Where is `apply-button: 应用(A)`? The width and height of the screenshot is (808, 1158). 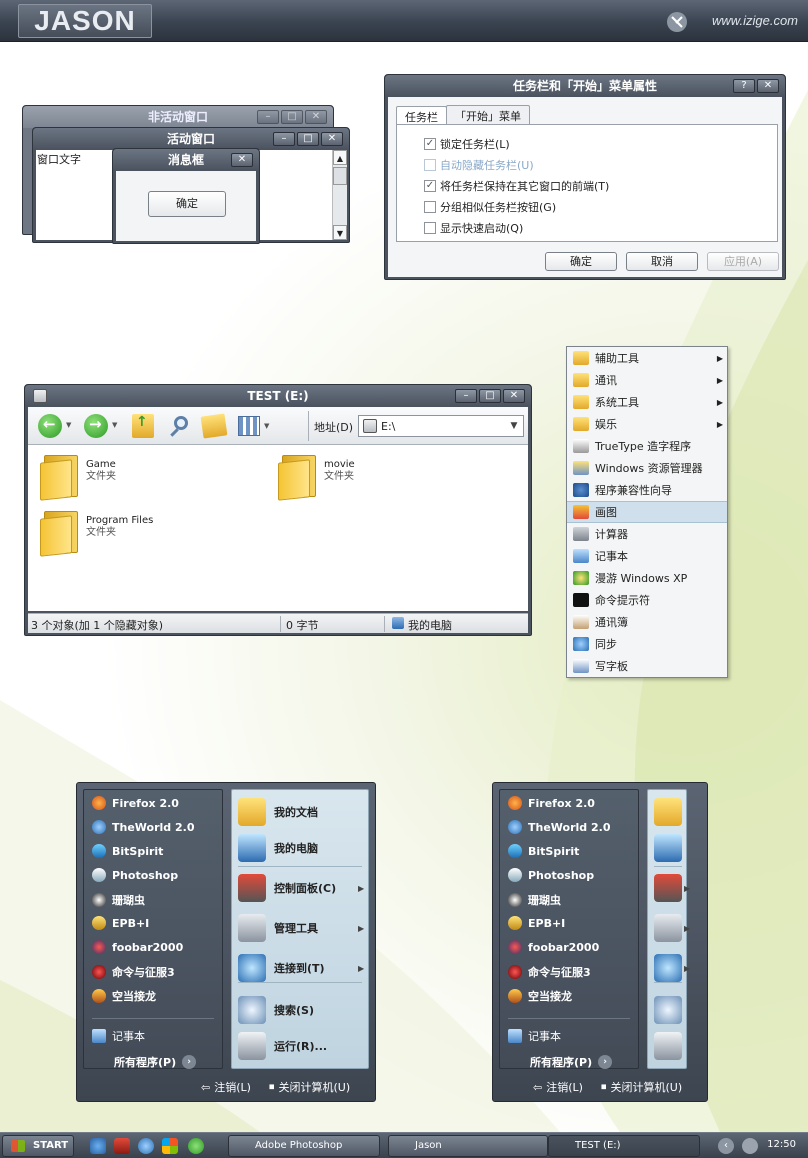 apply-button: 应用(A) is located at coordinates (743, 261).